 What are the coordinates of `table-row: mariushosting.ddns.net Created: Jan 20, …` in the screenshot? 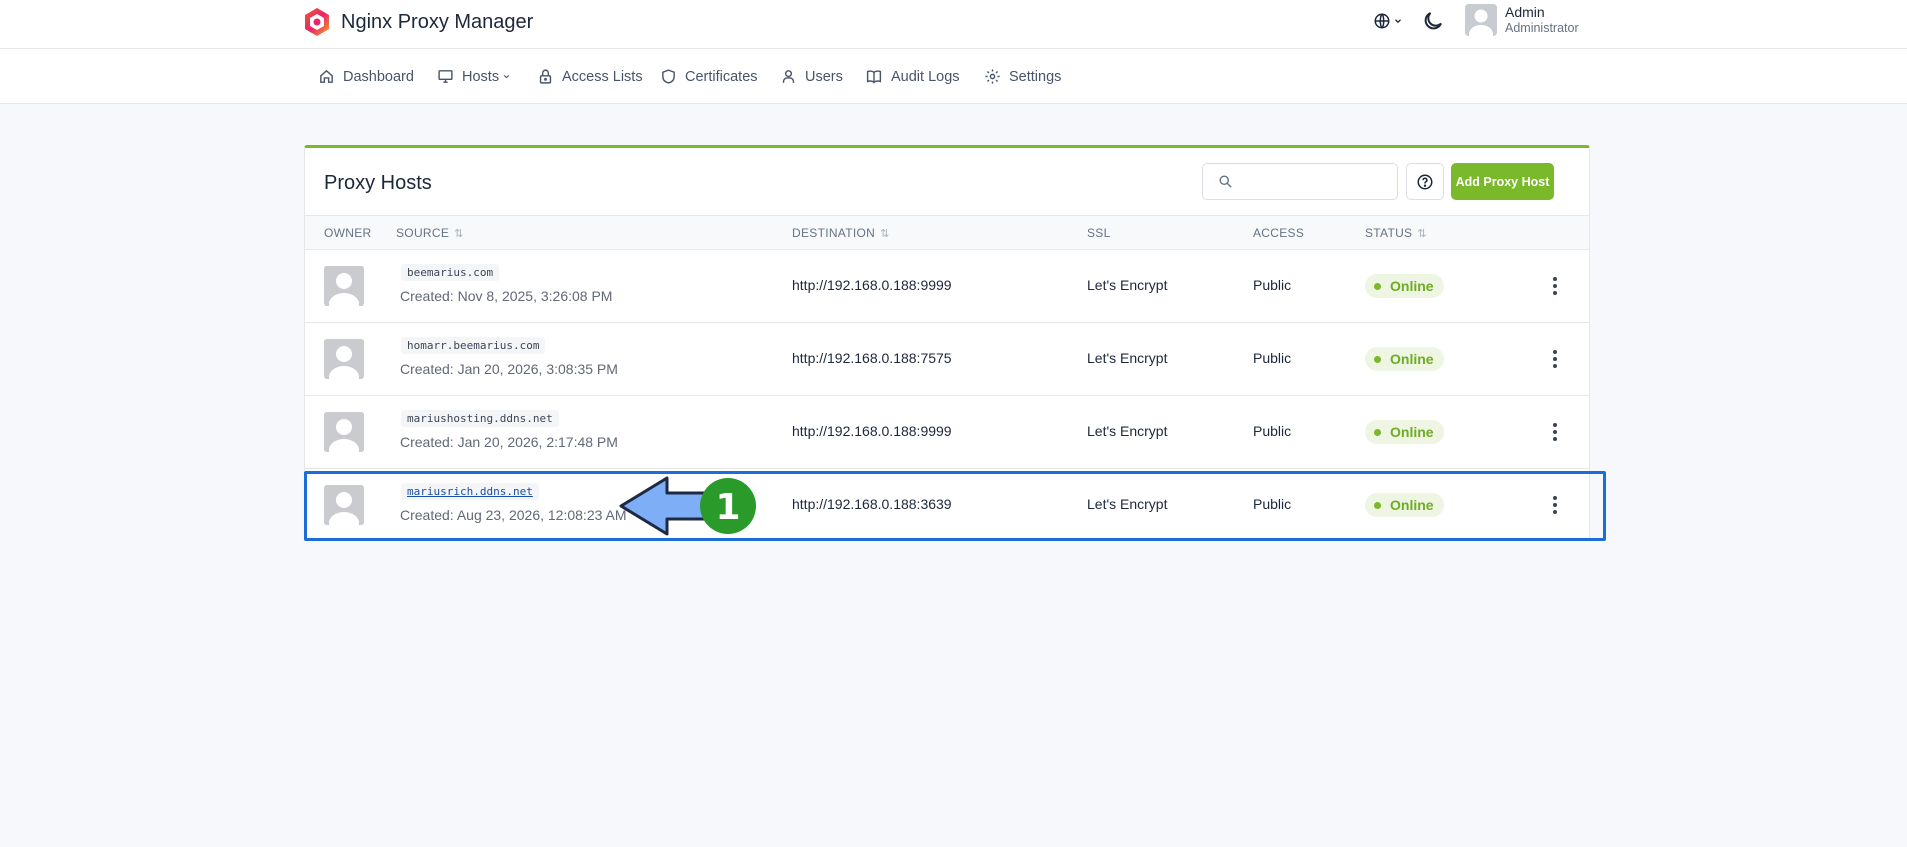 It's located at (947, 432).